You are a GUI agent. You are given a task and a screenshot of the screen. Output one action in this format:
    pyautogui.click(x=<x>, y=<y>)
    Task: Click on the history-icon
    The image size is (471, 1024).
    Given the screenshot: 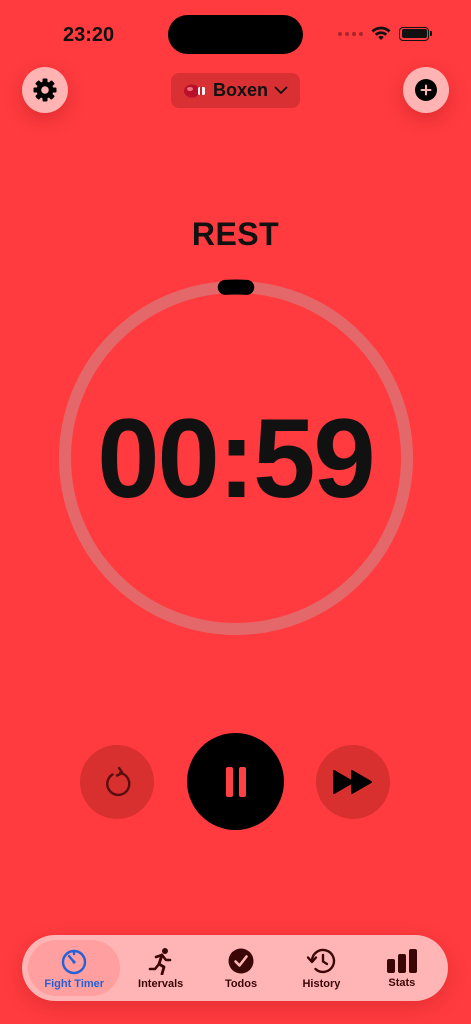 What is the action you would take?
    pyautogui.click(x=321, y=960)
    